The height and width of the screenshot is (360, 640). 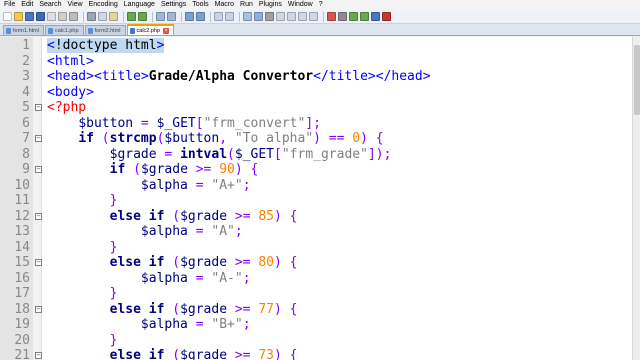 I want to click on save-all-icon, so click(x=40, y=16).